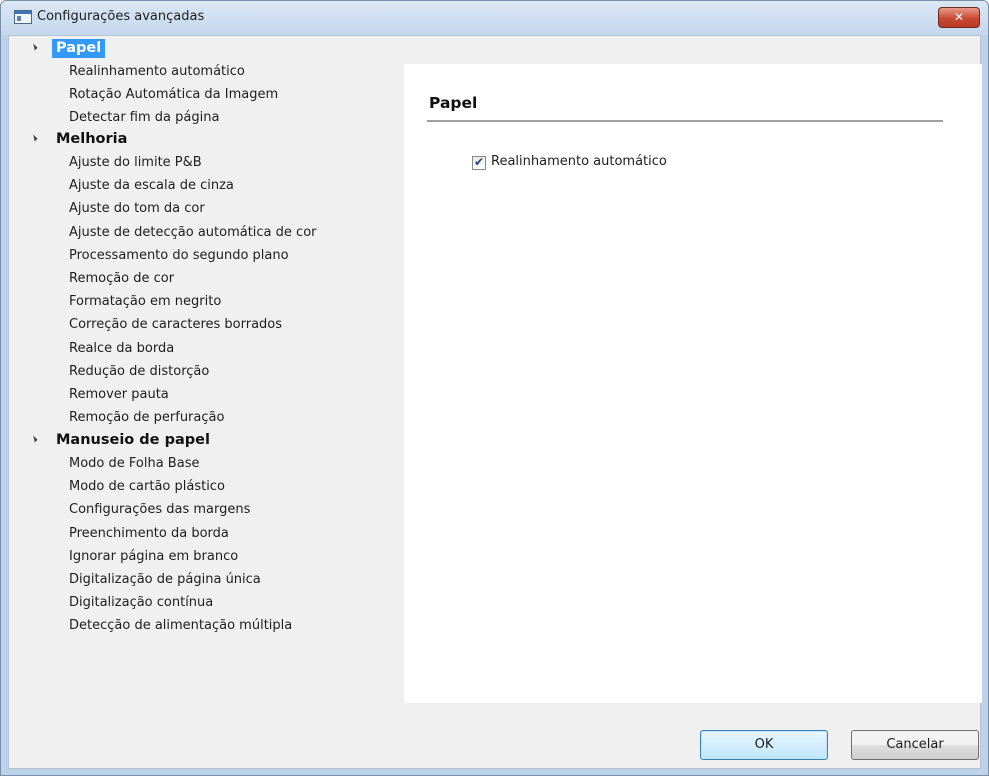 The height and width of the screenshot is (776, 989). Describe the element at coordinates (206, 255) in the screenshot. I see `tree-item-segundo-plano: Processamento do segundo plano` at that location.